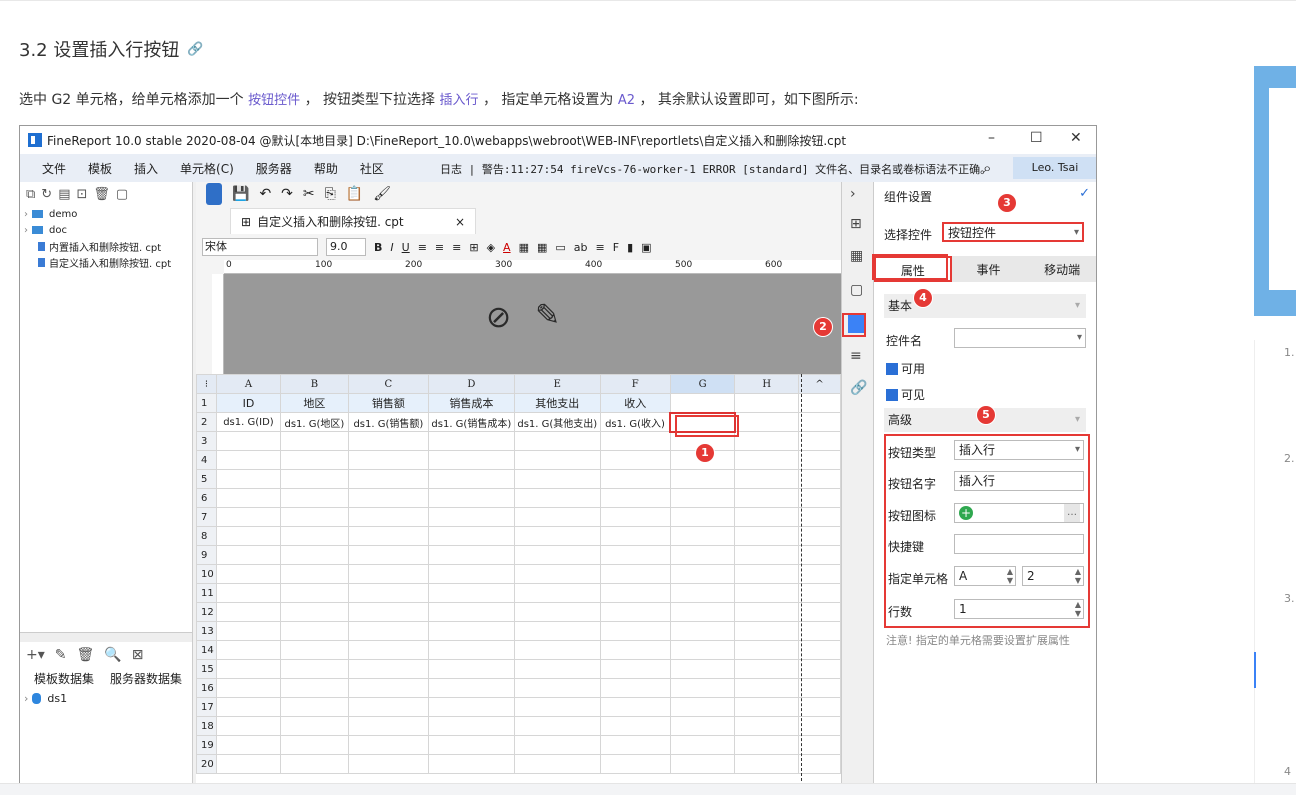  What do you see at coordinates (1019, 481) in the screenshot?
I see `button-name-input: 插入行` at bounding box center [1019, 481].